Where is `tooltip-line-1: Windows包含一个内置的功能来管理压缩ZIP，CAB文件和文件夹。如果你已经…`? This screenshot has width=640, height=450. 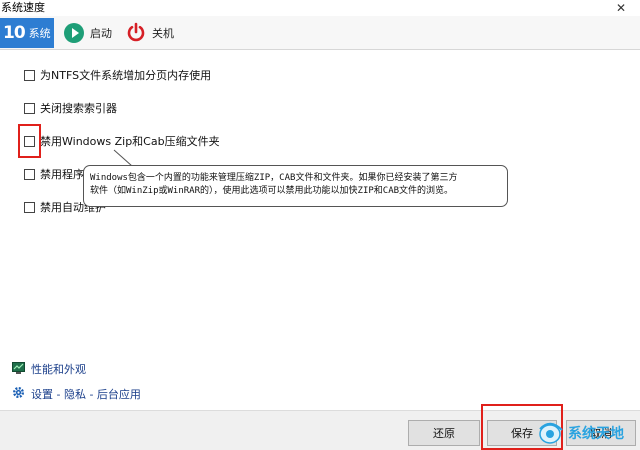
tooltip-line-1: Windows包含一个内置的功能来管理压缩ZIP，CAB文件和文件夹。如果你已经… is located at coordinates (274, 178).